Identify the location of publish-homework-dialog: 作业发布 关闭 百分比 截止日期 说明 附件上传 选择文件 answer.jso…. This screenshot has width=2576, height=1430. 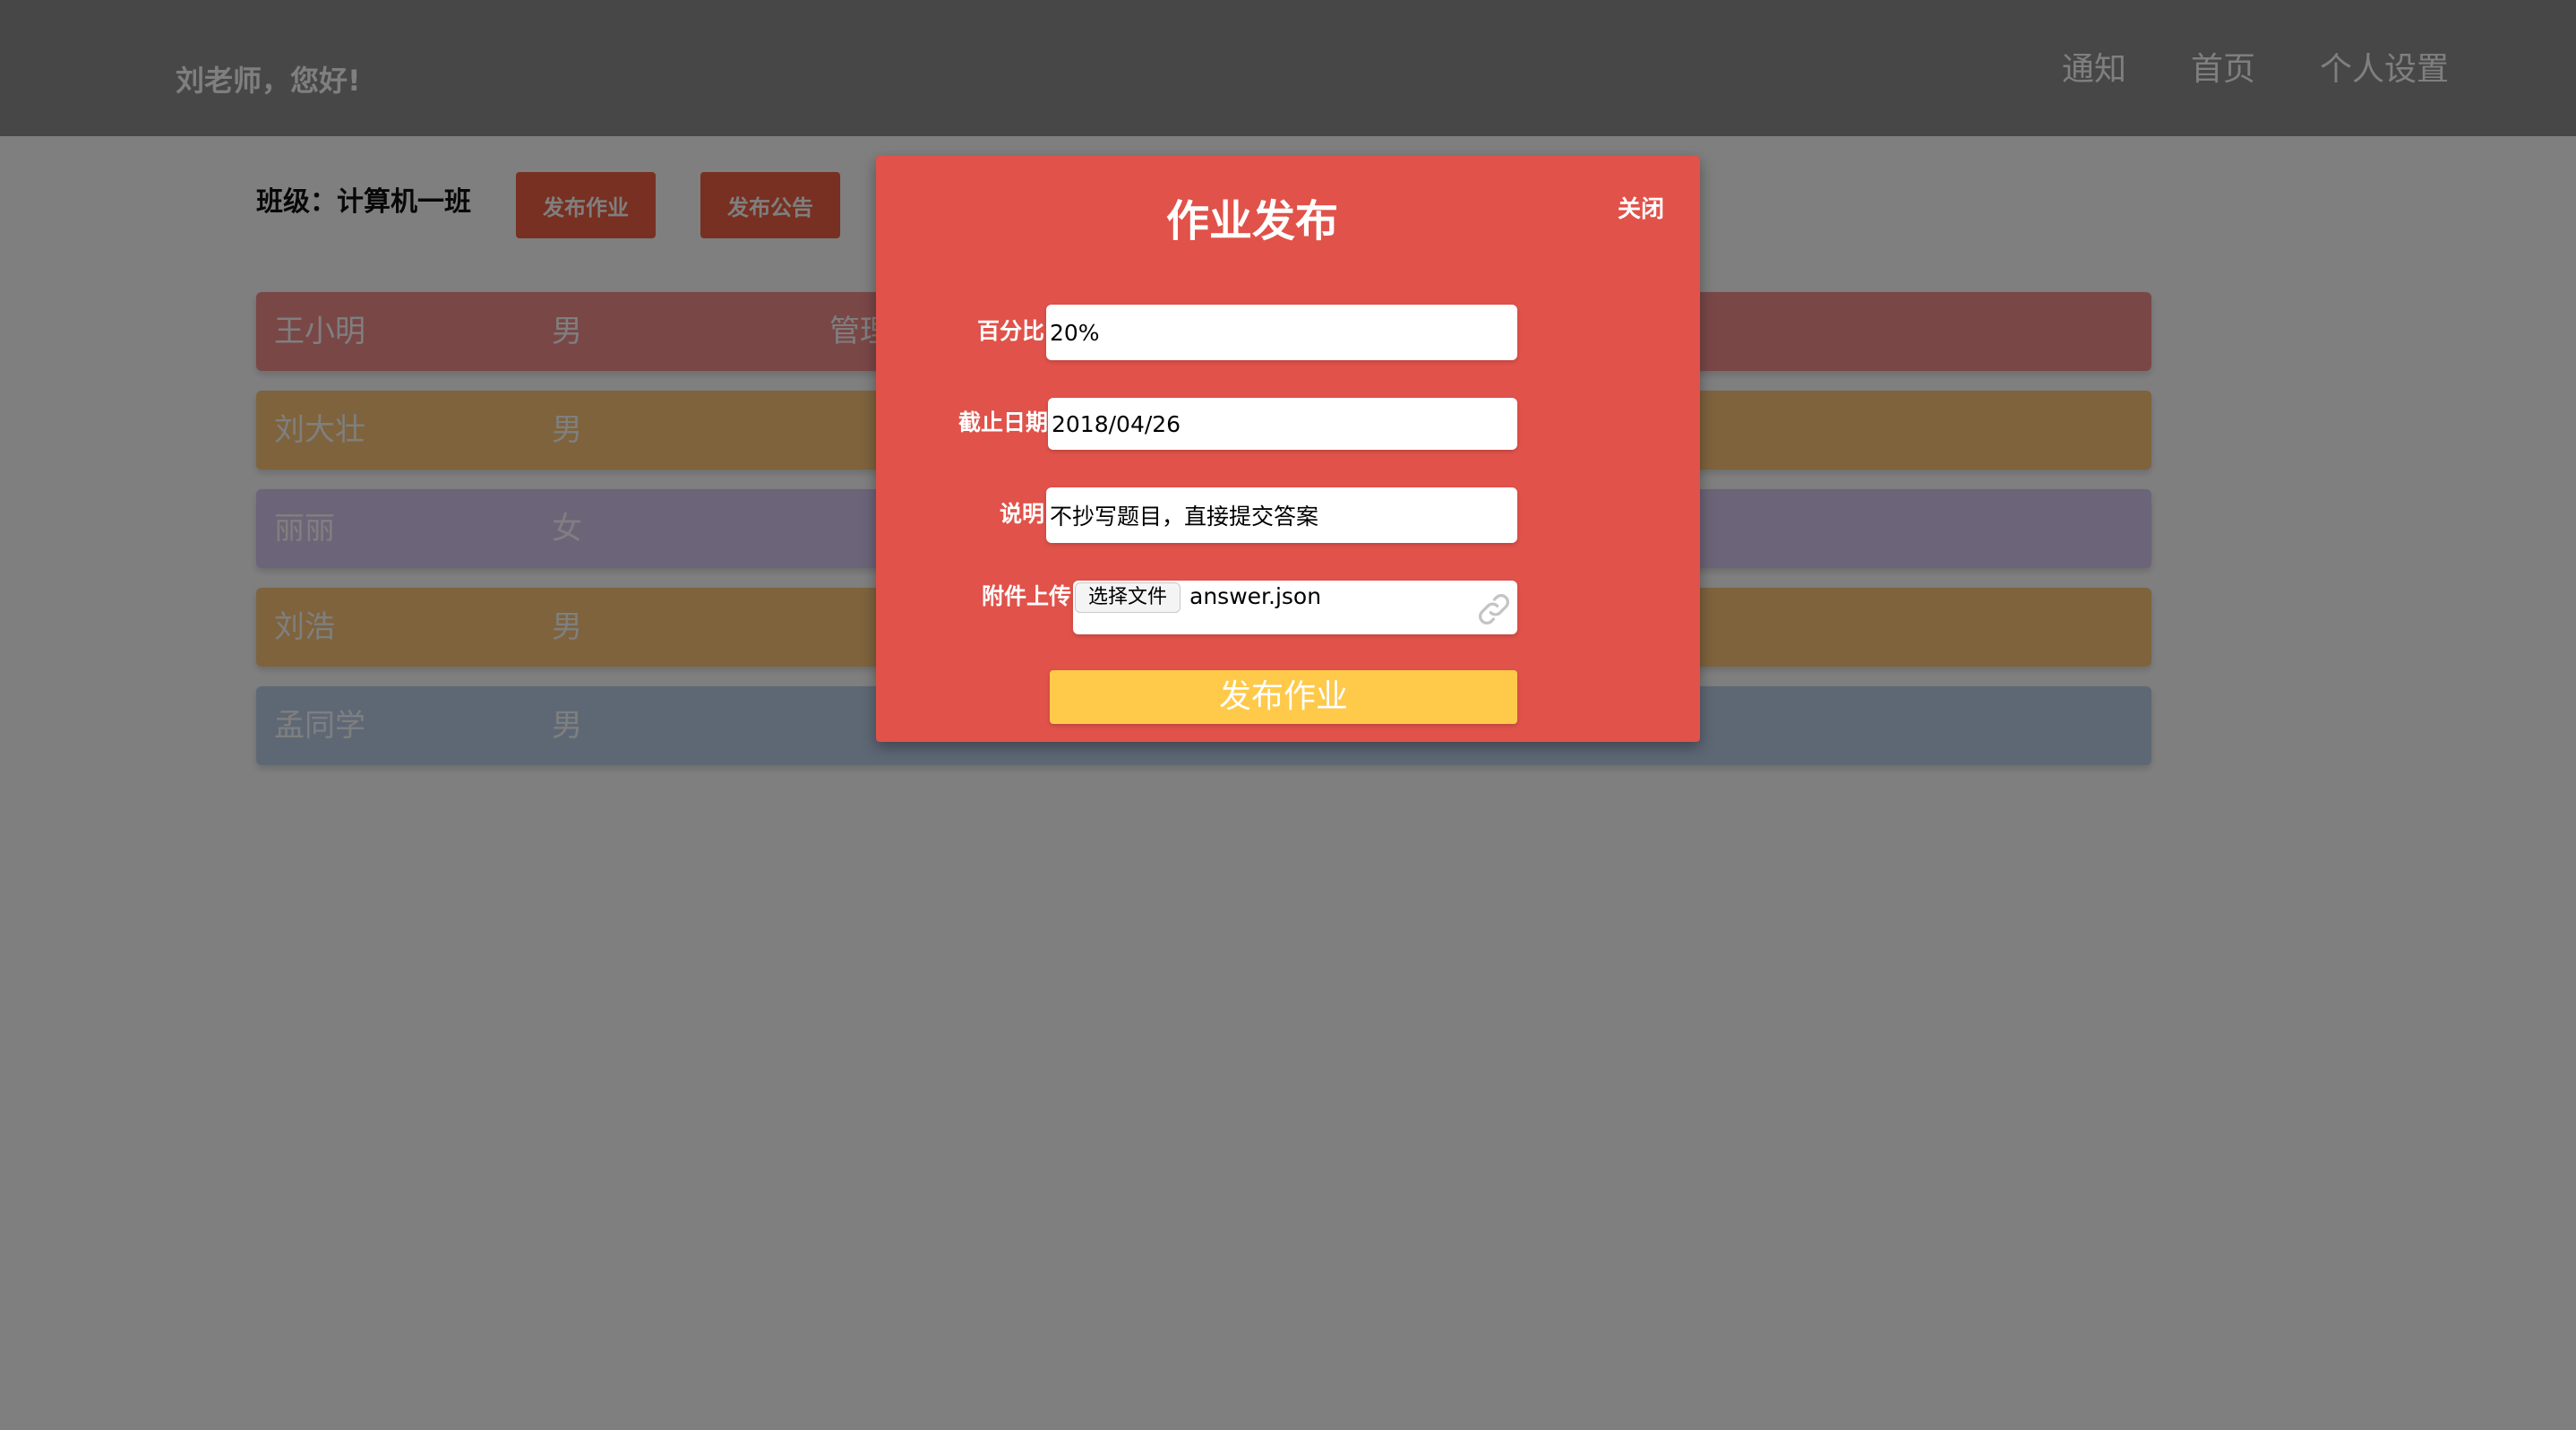
(1288, 449).